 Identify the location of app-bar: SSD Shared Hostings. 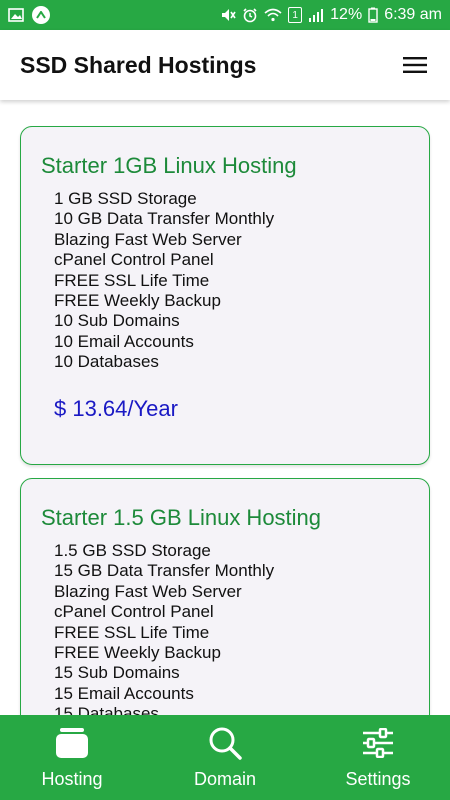
(225, 65).